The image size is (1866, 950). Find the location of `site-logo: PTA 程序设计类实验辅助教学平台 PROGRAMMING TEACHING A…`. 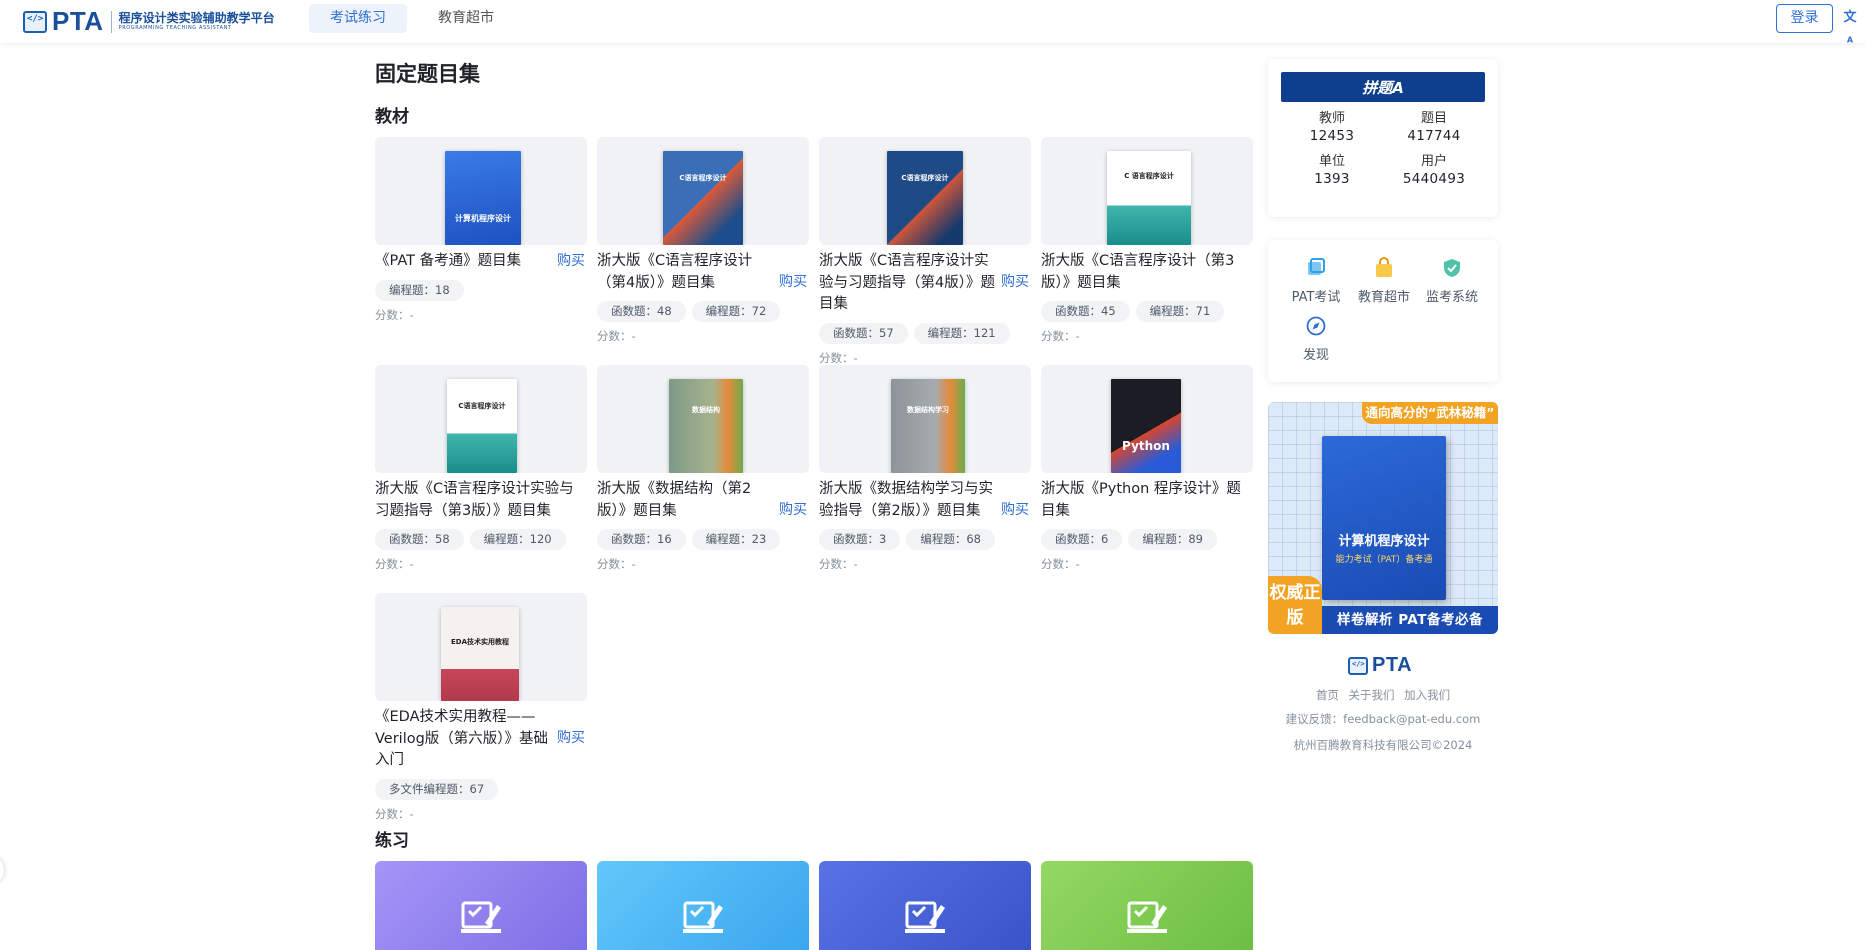

site-logo: PTA 程序设计类实验辅助教学平台 PROGRAMMING TEACHING A… is located at coordinates (149, 21).